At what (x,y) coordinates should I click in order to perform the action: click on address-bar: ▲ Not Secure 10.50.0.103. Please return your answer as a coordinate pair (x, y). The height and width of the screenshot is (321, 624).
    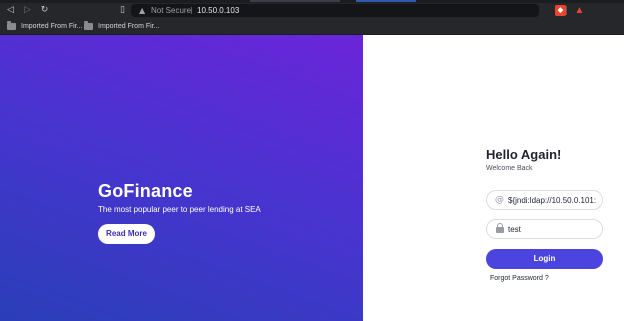
    Looking at the image, I should click on (335, 10).